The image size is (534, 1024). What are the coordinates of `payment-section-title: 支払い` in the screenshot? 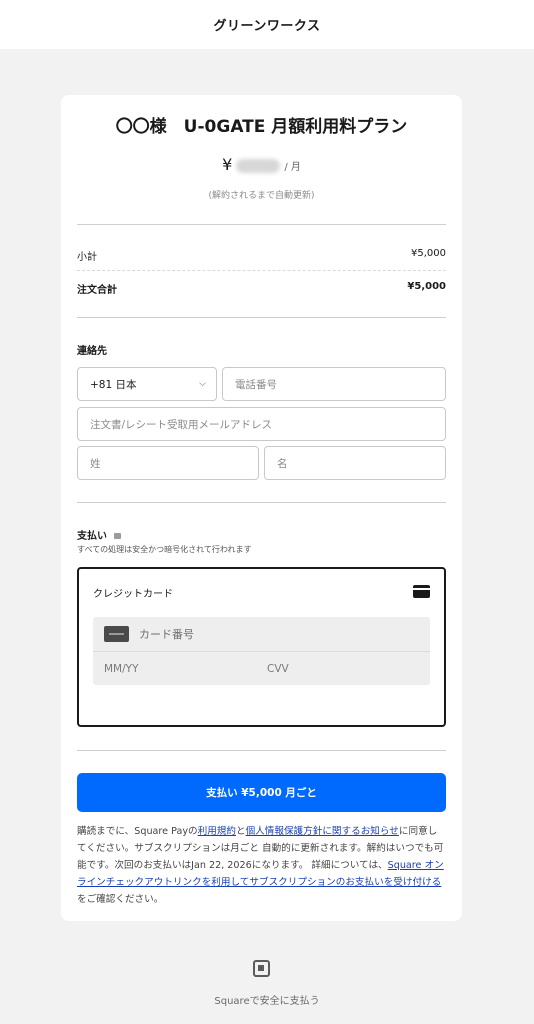 It's located at (99, 534).